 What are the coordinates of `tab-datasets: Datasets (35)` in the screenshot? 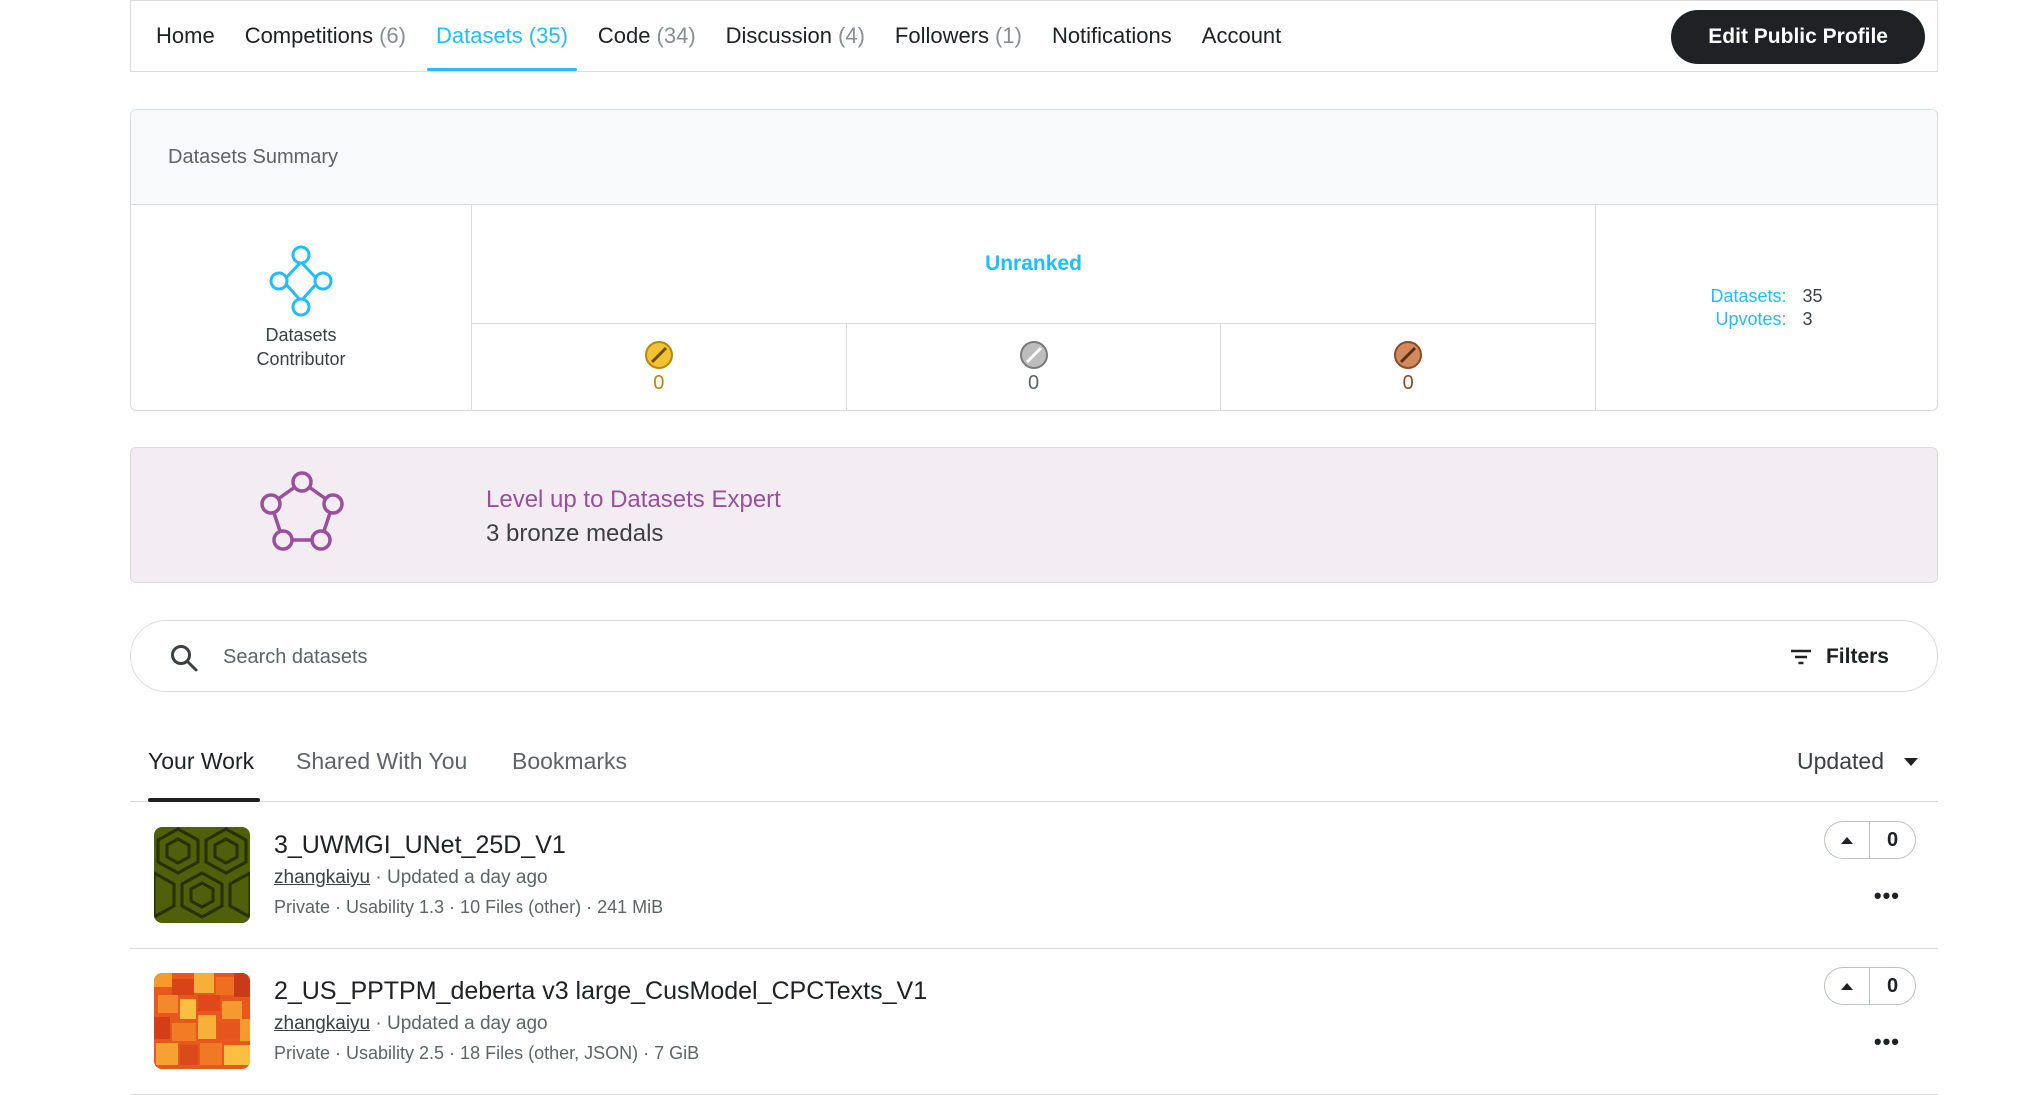 It's located at (502, 36).